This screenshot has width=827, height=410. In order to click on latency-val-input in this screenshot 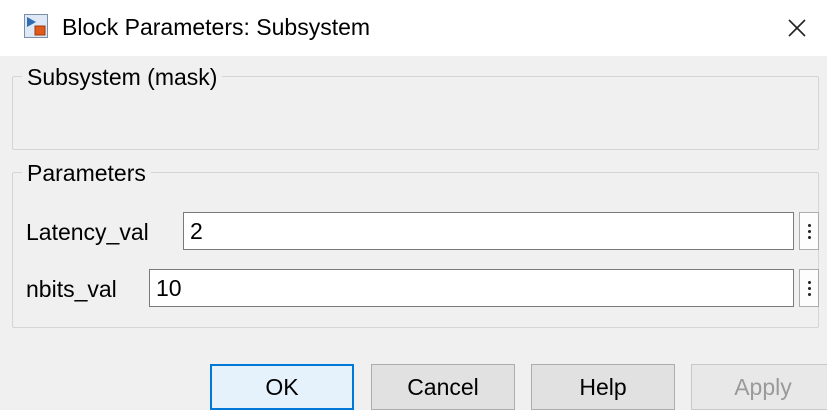, I will do `click(488, 231)`.